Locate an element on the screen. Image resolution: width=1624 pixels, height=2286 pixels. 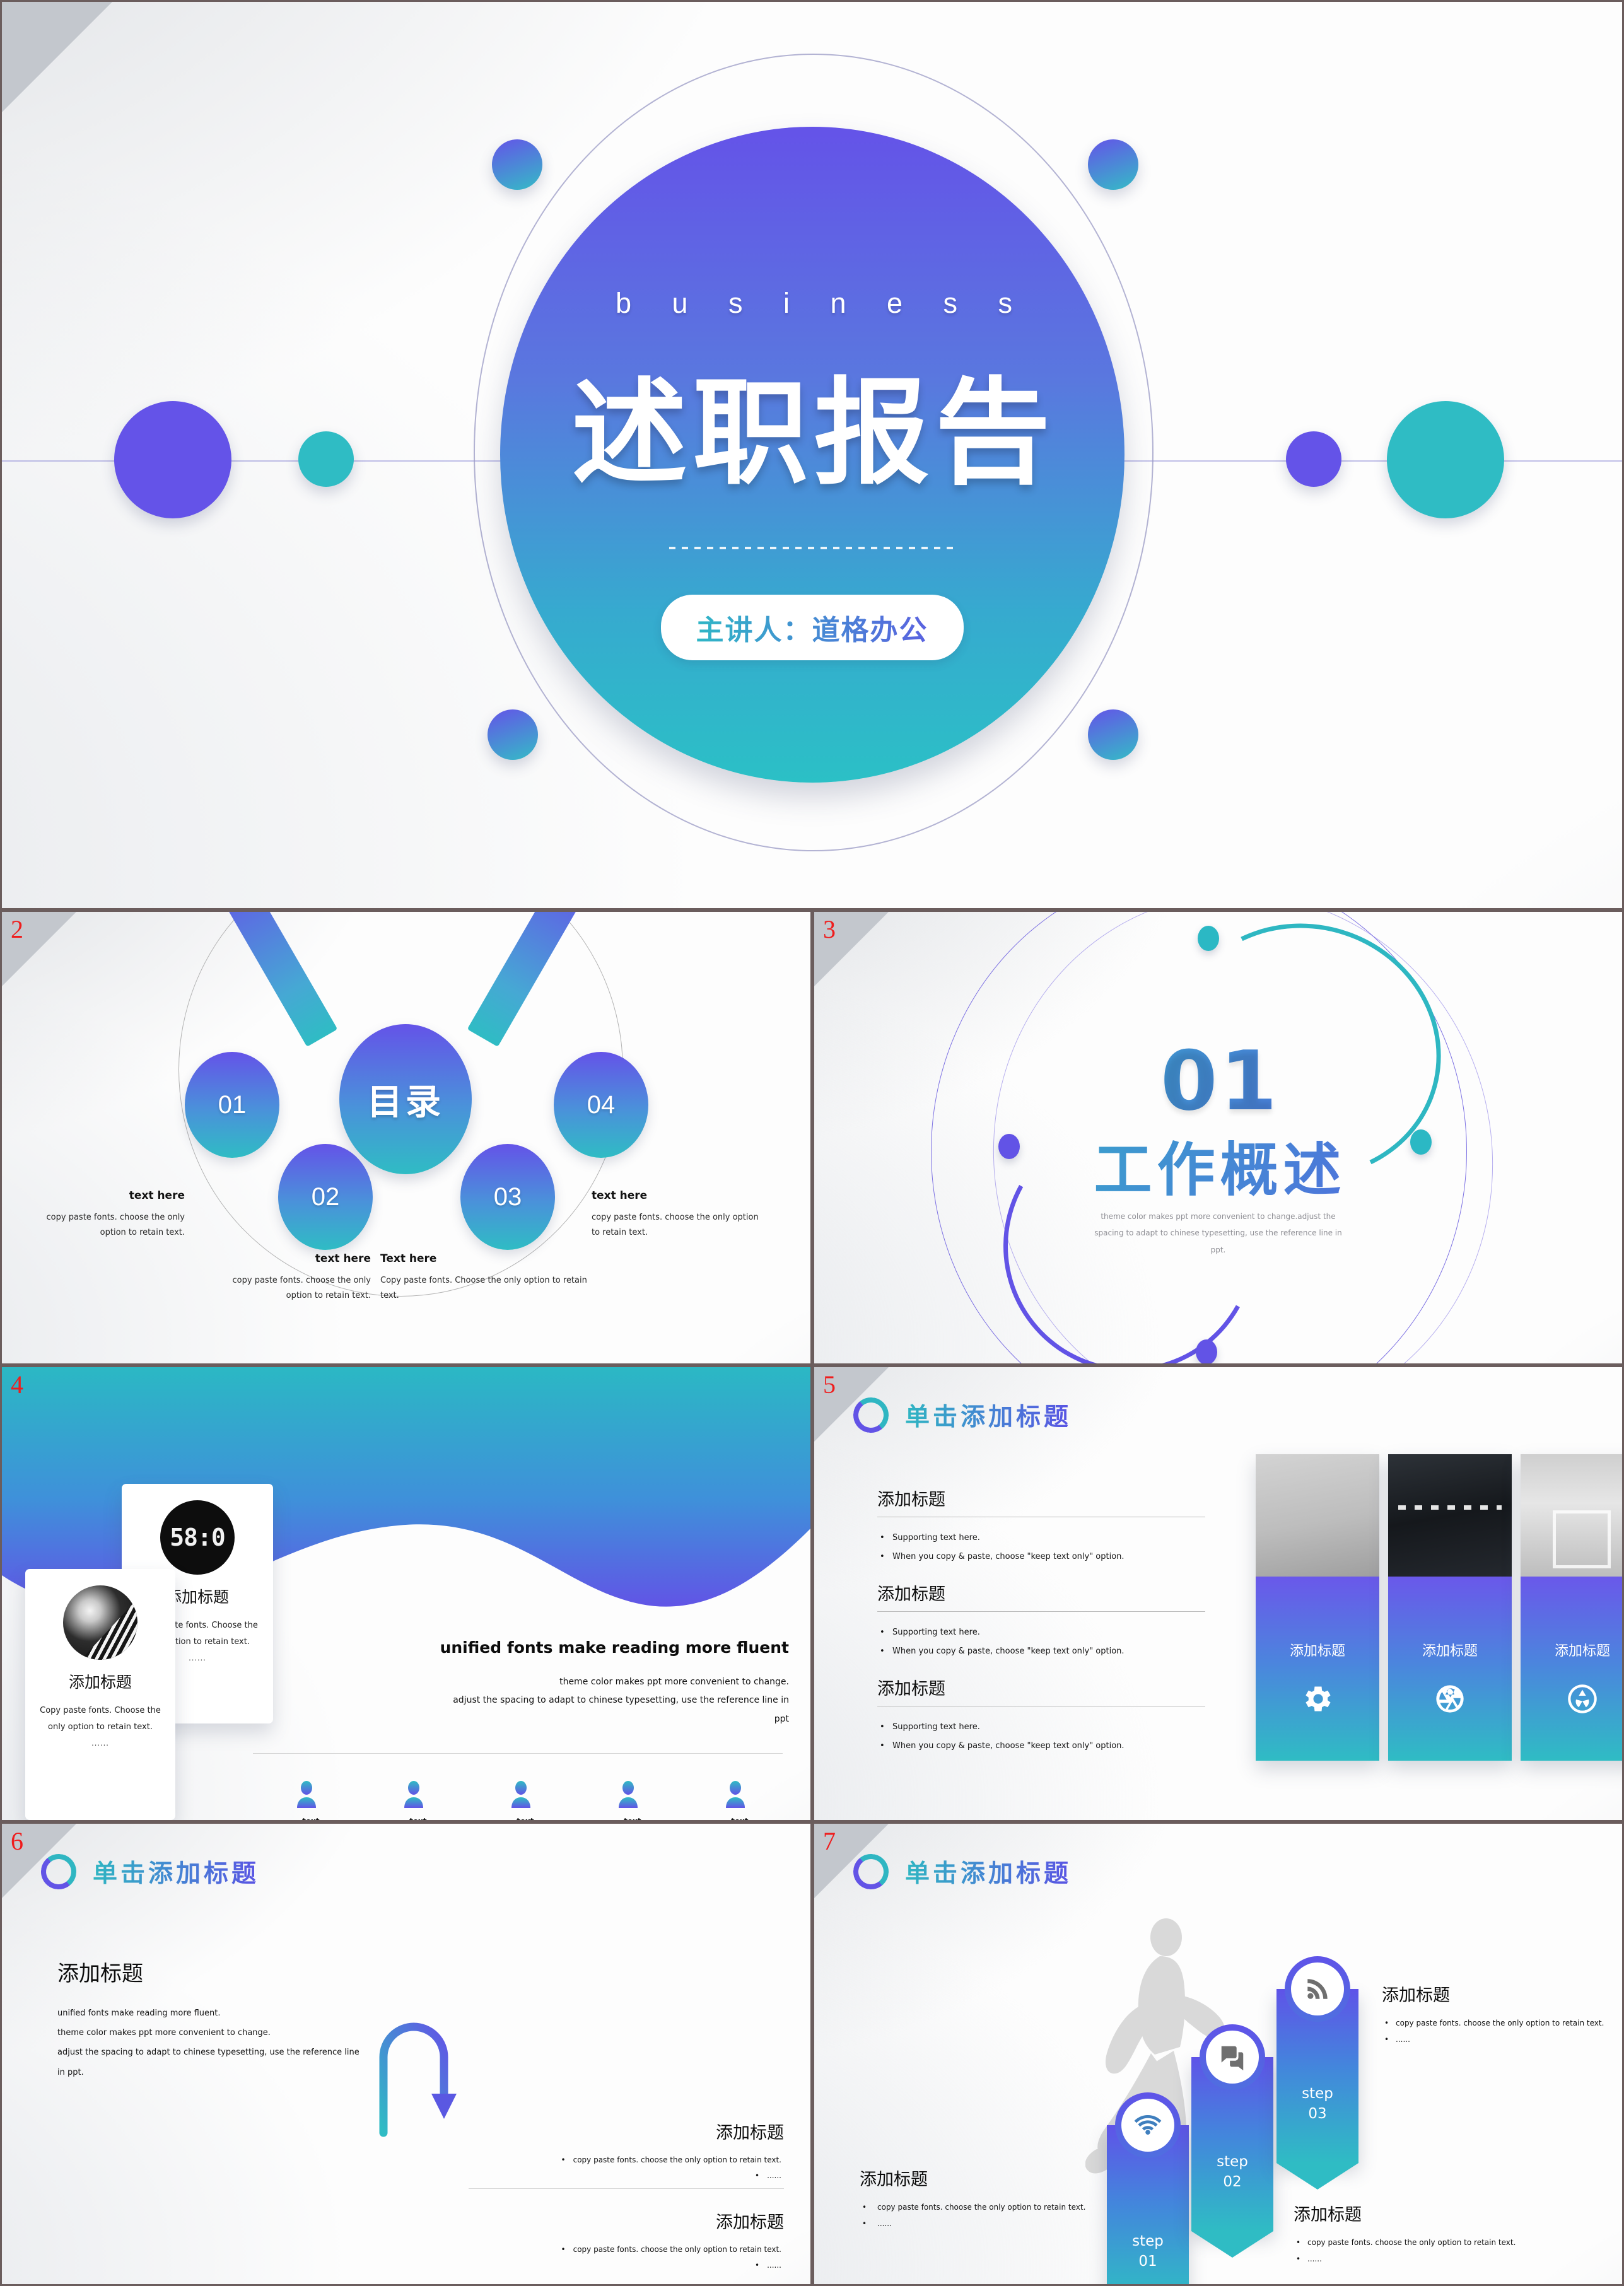
decor-orb-bottom-right is located at coordinates (1113, 734).